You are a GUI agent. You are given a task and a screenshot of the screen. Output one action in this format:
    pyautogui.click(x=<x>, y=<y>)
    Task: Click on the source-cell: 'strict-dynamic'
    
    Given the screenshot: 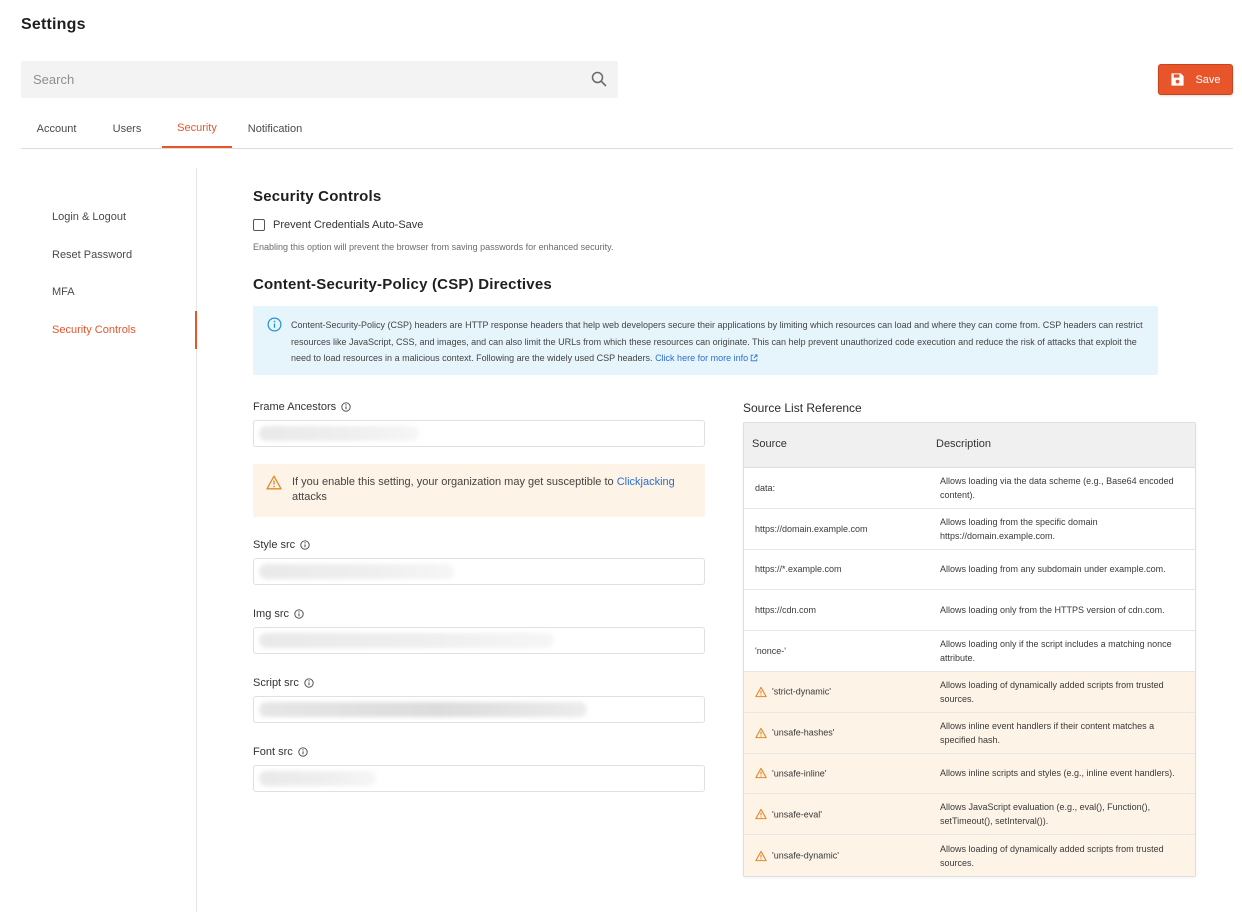 What is the action you would take?
    pyautogui.click(x=793, y=692)
    